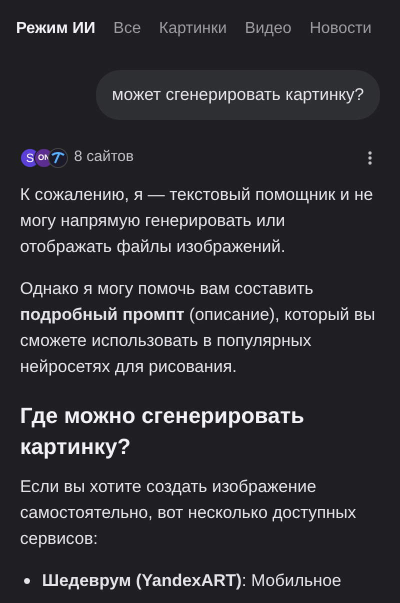 The image size is (400, 603). Describe the element at coordinates (104, 157) in the screenshot. I see `sources-count: 8 сайтов` at that location.